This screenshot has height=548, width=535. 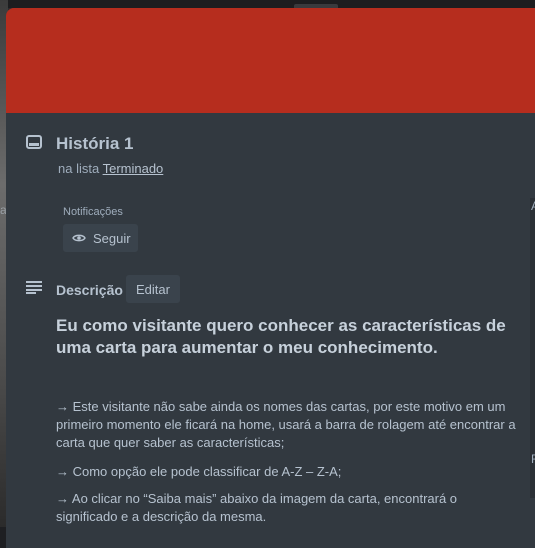 I want to click on list-link: Terminado, so click(x=133, y=168).